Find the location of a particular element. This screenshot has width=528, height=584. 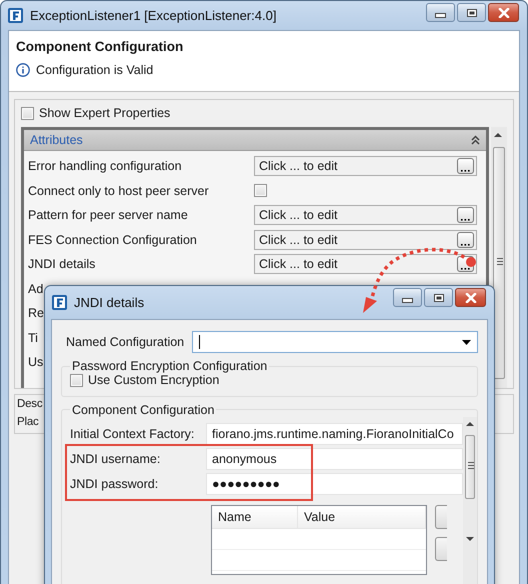

group-title: Component Configuration is located at coordinates (143, 409).